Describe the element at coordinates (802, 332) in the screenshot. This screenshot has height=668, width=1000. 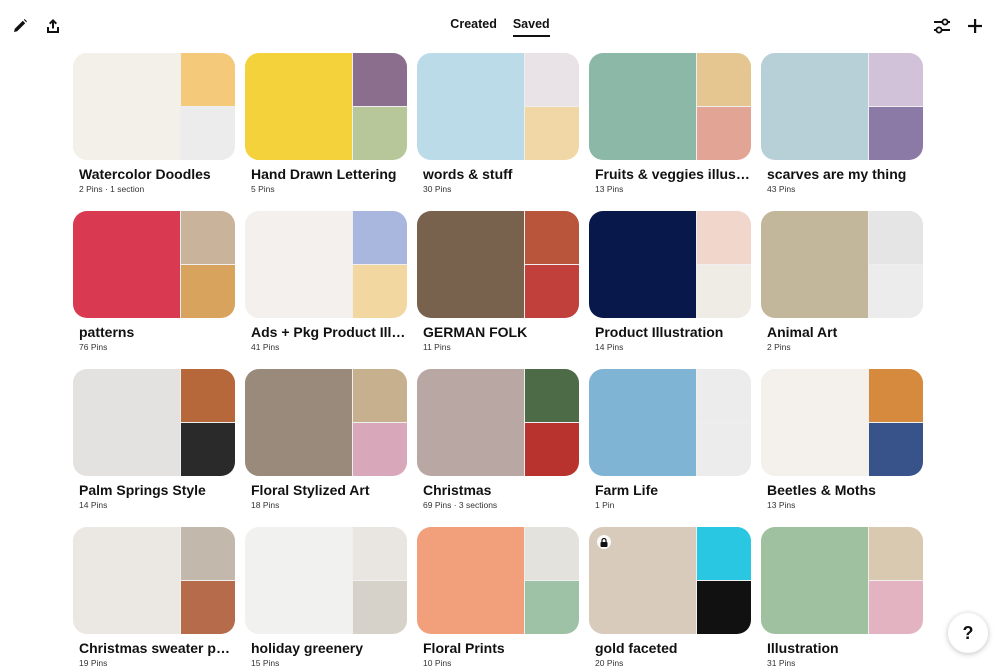
I see `board-title: Animal Art` at that location.